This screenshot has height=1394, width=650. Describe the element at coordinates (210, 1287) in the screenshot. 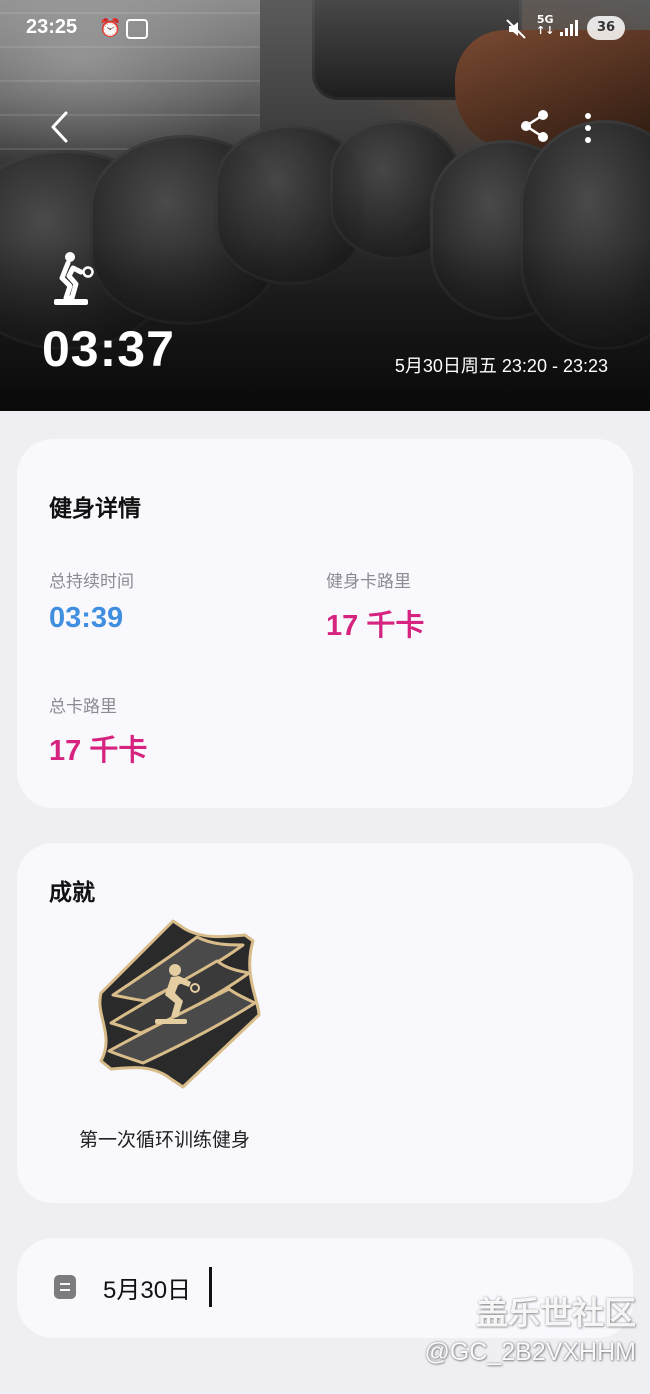

I see `text-cursor` at that location.